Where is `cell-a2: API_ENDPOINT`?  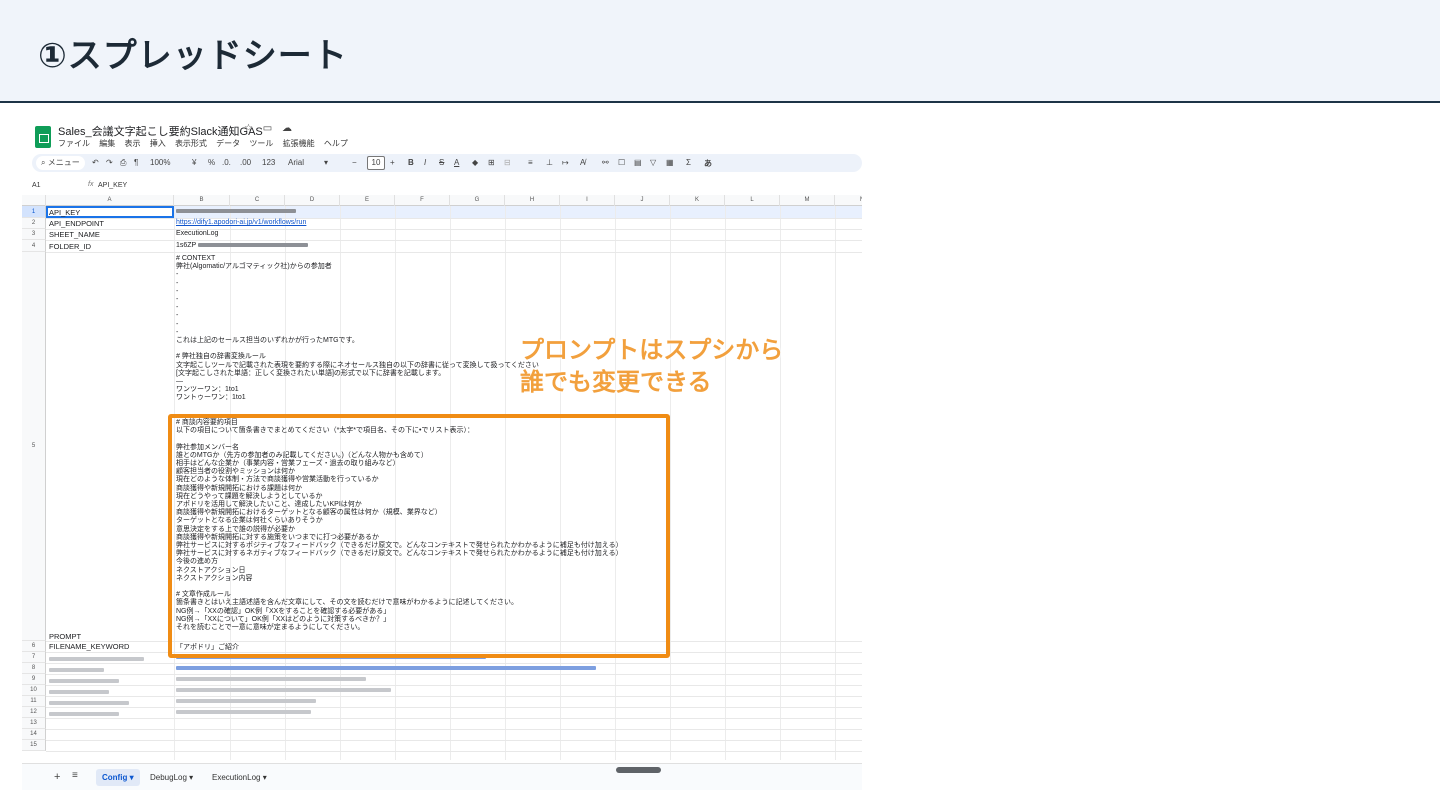
cell-a2: API_ENDPOINT is located at coordinates (76, 223).